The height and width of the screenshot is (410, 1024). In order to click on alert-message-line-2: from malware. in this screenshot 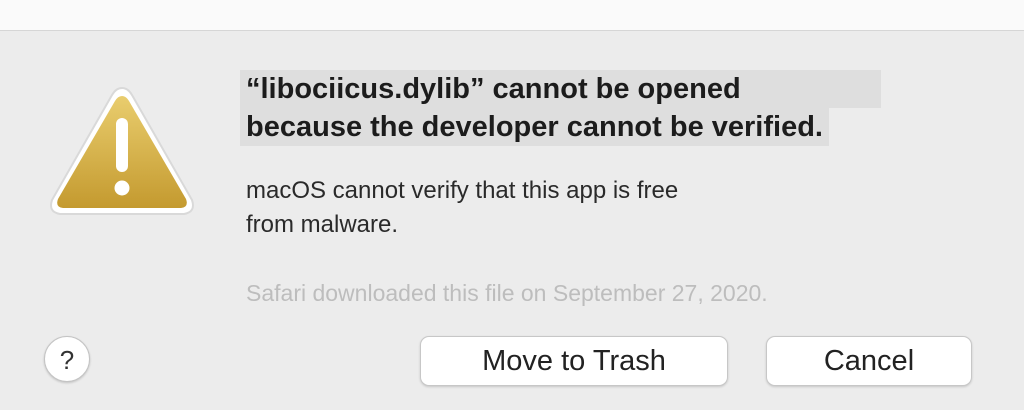, I will do `click(322, 224)`.